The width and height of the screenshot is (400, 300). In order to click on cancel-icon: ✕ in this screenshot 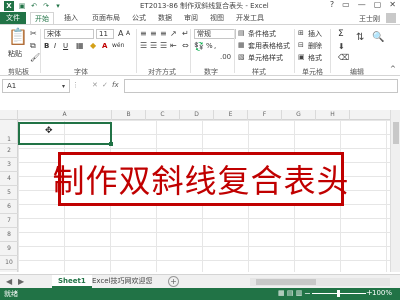, I will do `click(95, 85)`.